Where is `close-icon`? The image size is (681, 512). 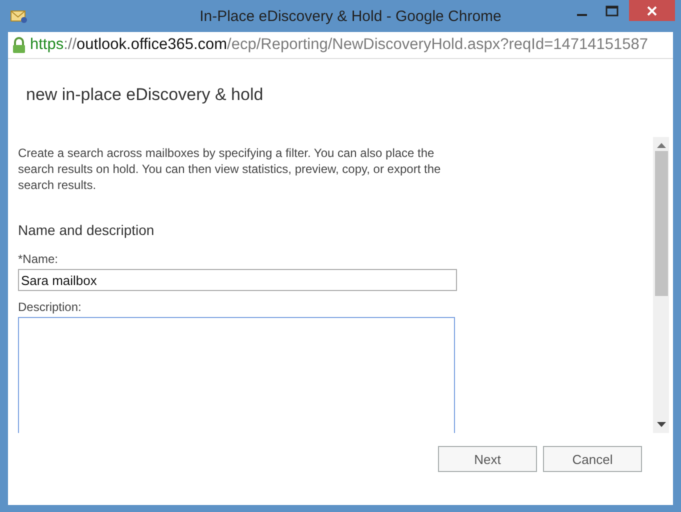 close-icon is located at coordinates (652, 10).